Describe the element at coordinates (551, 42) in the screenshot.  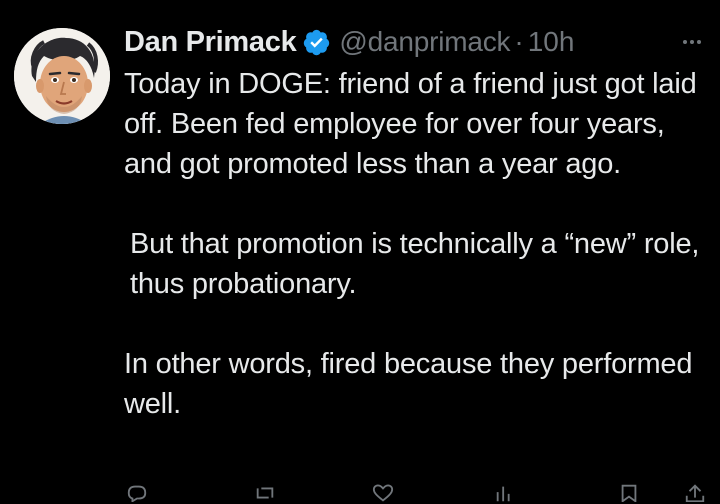
I see `timestamp: 10h` at that location.